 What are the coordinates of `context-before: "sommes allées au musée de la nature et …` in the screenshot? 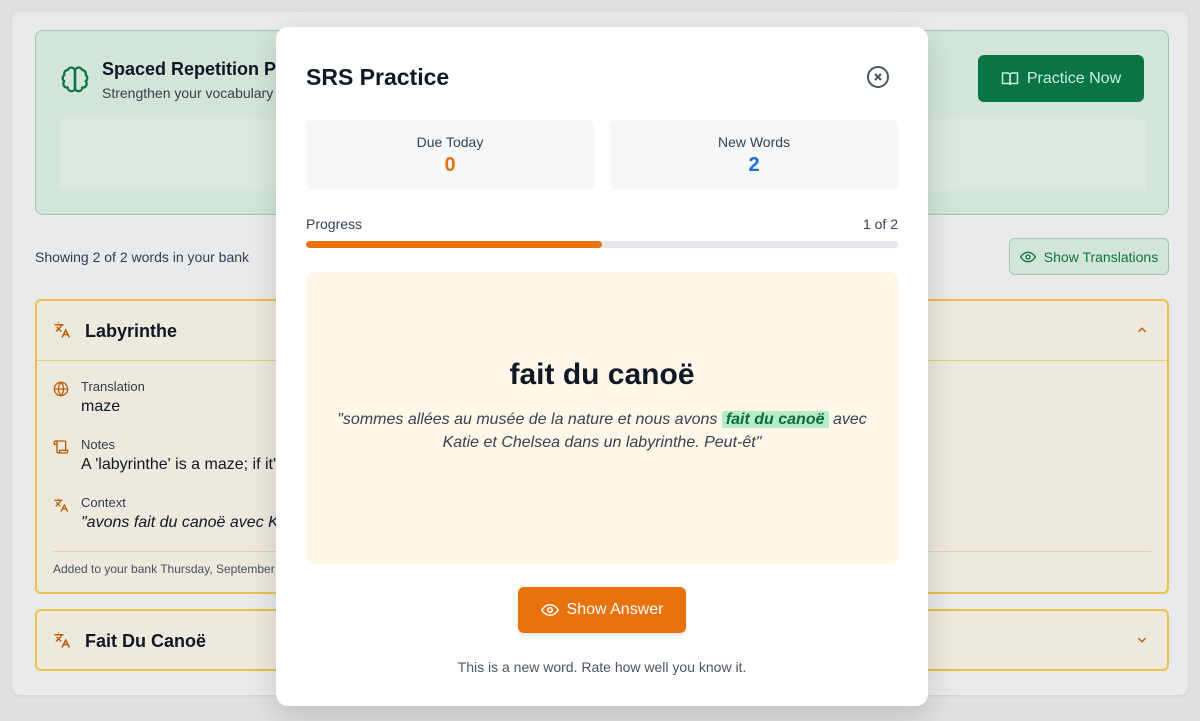 It's located at (529, 419).